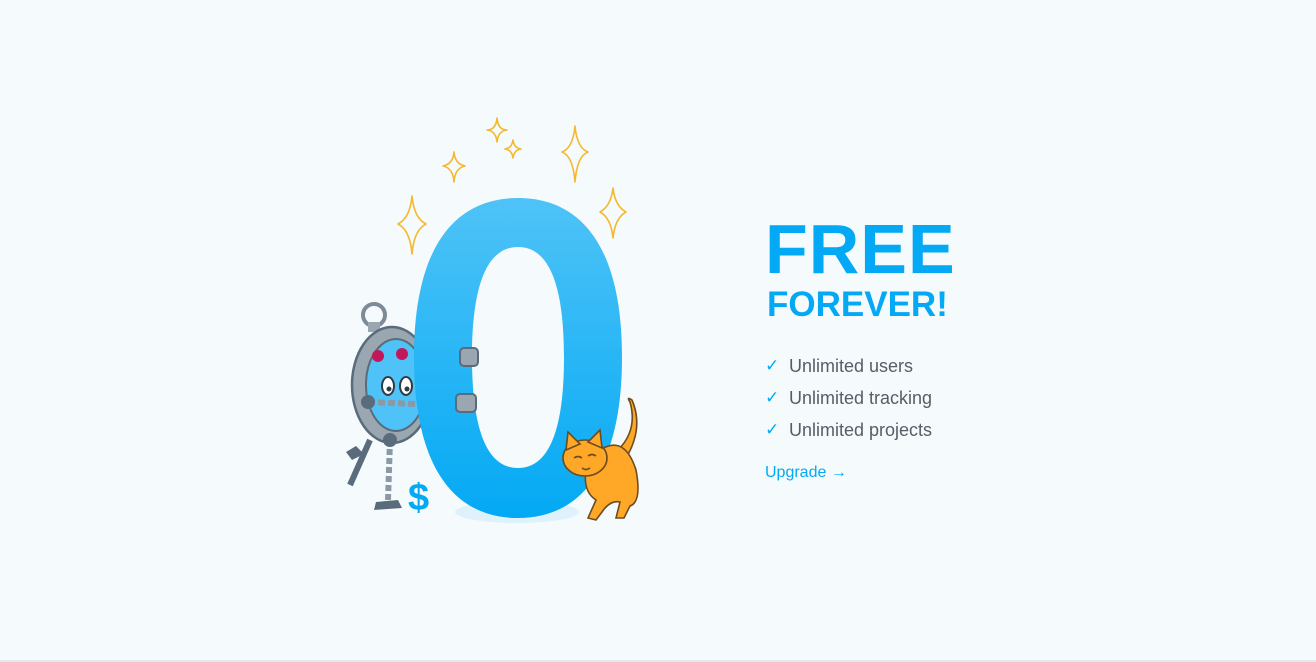 Image resolution: width=1316 pixels, height=662 pixels. Describe the element at coordinates (492, 320) in the screenshot. I see `zero-price-illustration: $` at that location.